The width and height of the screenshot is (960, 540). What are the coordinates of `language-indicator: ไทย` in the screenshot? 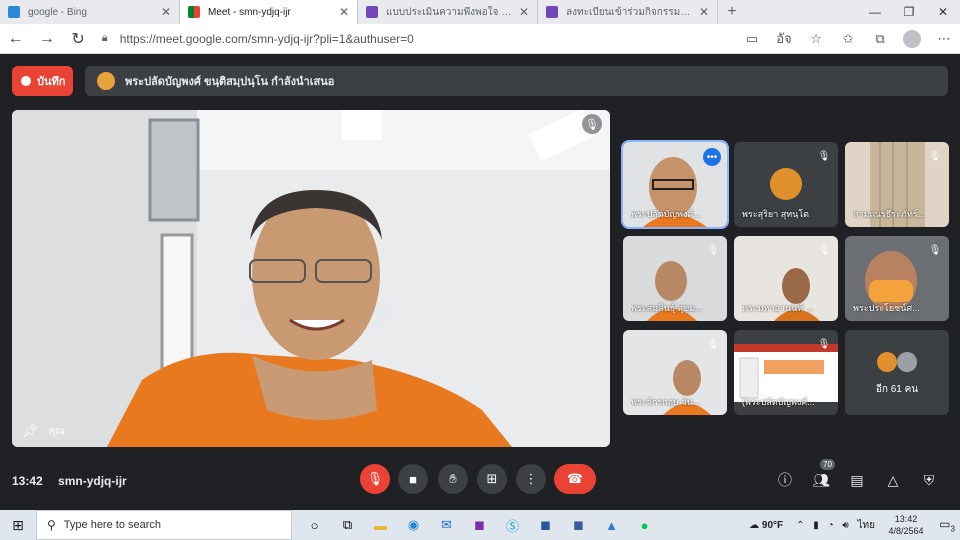 It's located at (866, 525).